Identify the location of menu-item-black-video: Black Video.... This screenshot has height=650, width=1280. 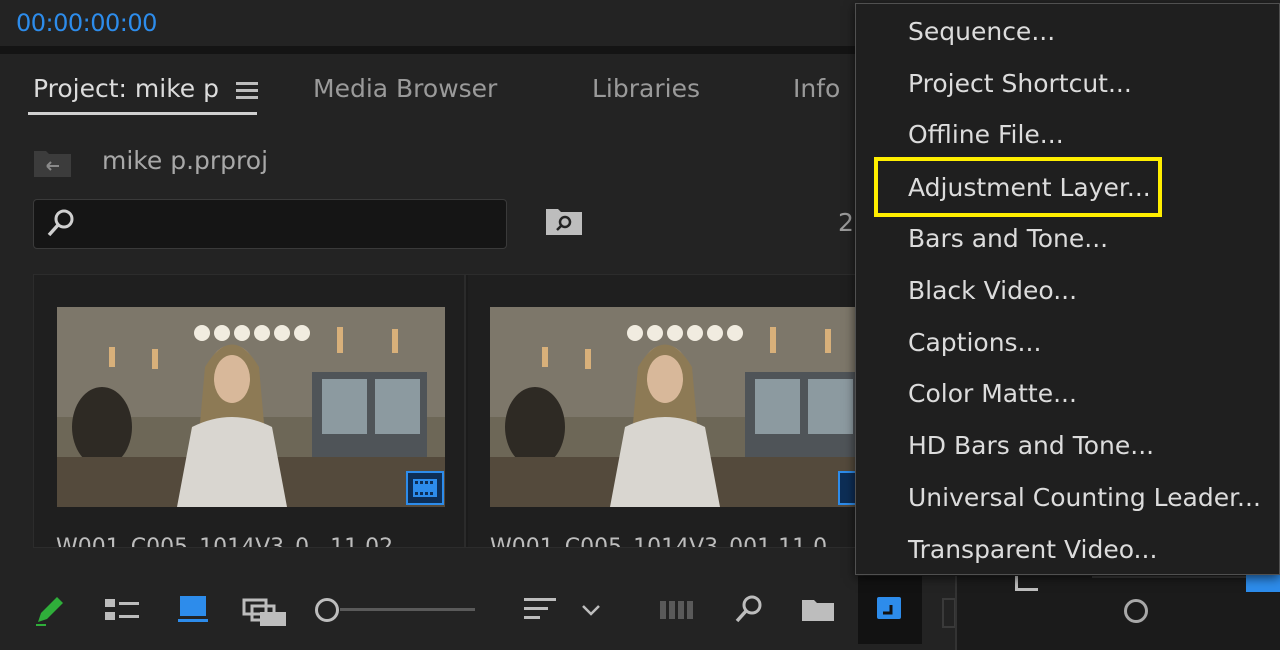
(992, 290).